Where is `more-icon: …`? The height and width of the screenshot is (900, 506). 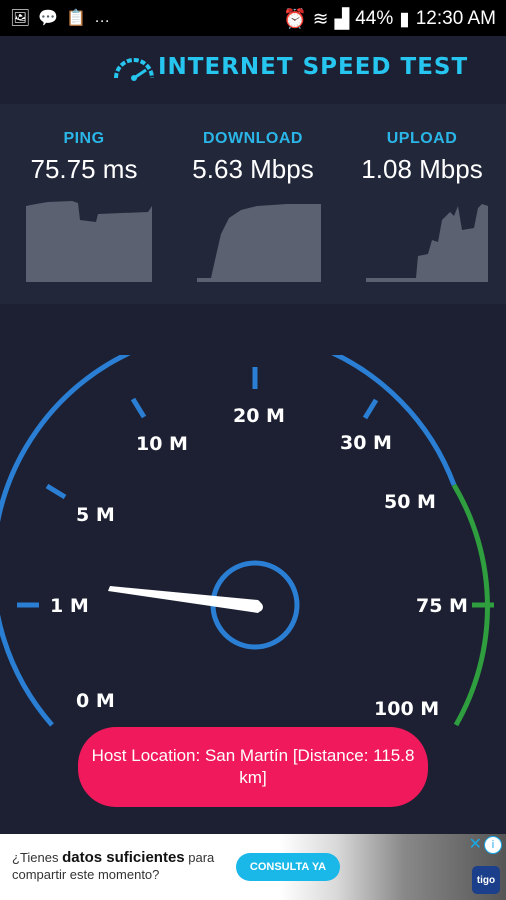 more-icon: … is located at coordinates (102, 17).